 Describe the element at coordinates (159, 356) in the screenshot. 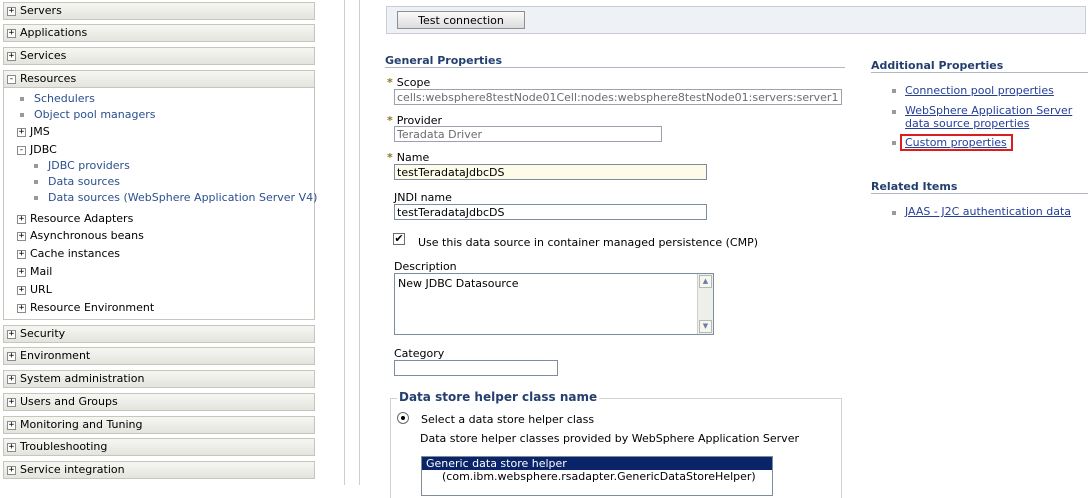

I see `nav-section-environment: + Environment` at that location.